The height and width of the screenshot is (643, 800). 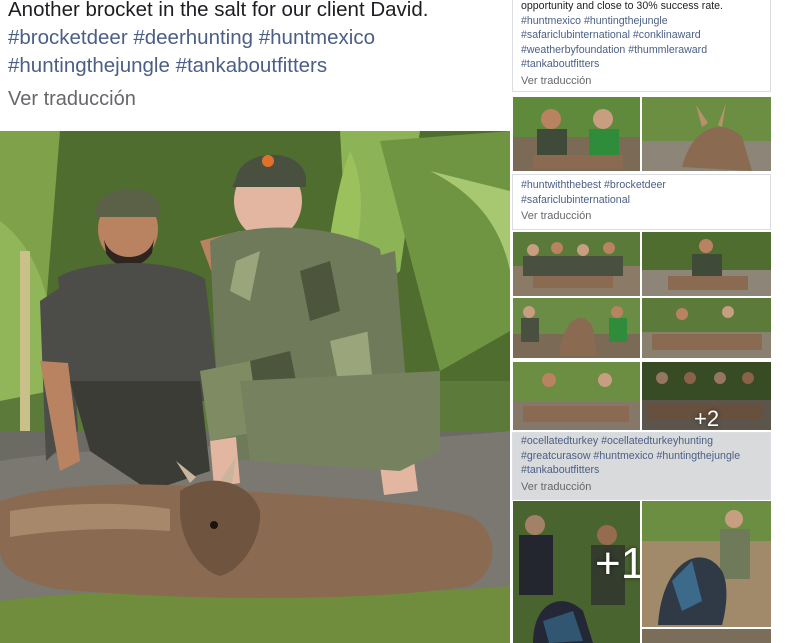 I want to click on post-3-more-count: +12, so click(x=617, y=564).